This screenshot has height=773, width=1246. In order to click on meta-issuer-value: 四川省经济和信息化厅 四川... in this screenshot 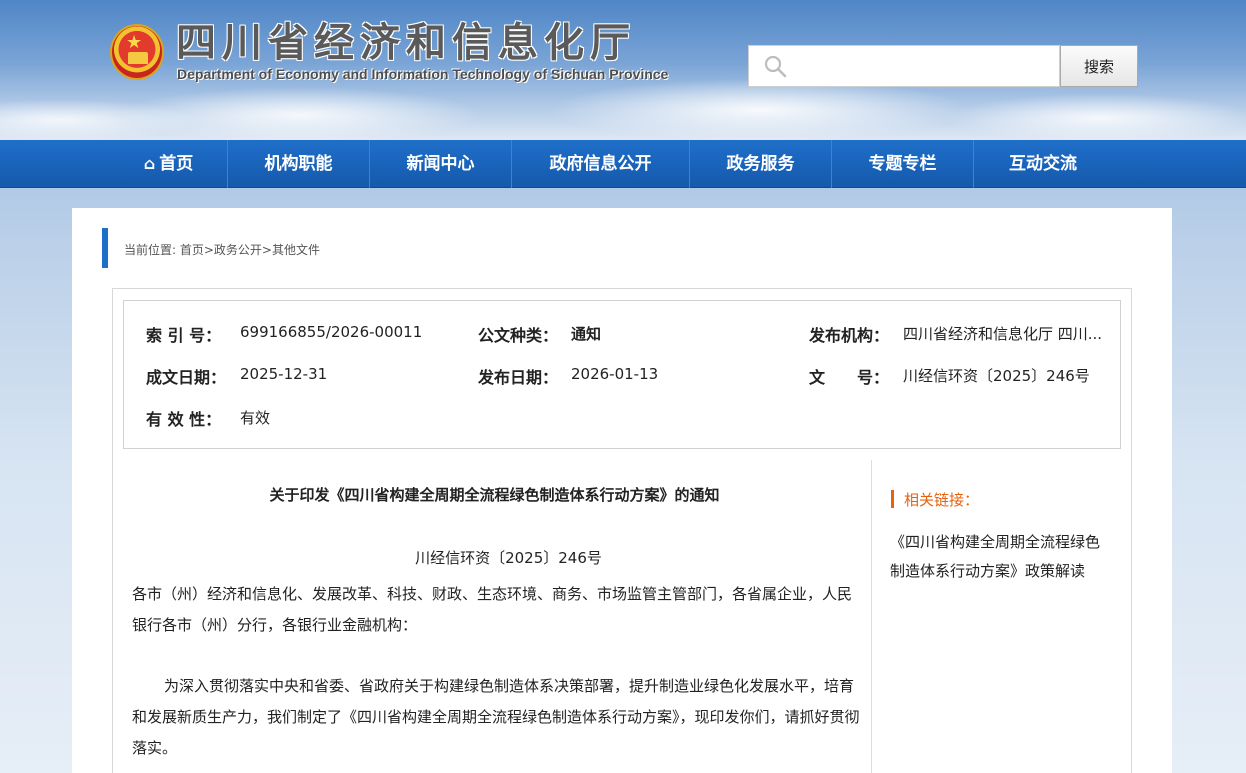, I will do `click(1003, 334)`.